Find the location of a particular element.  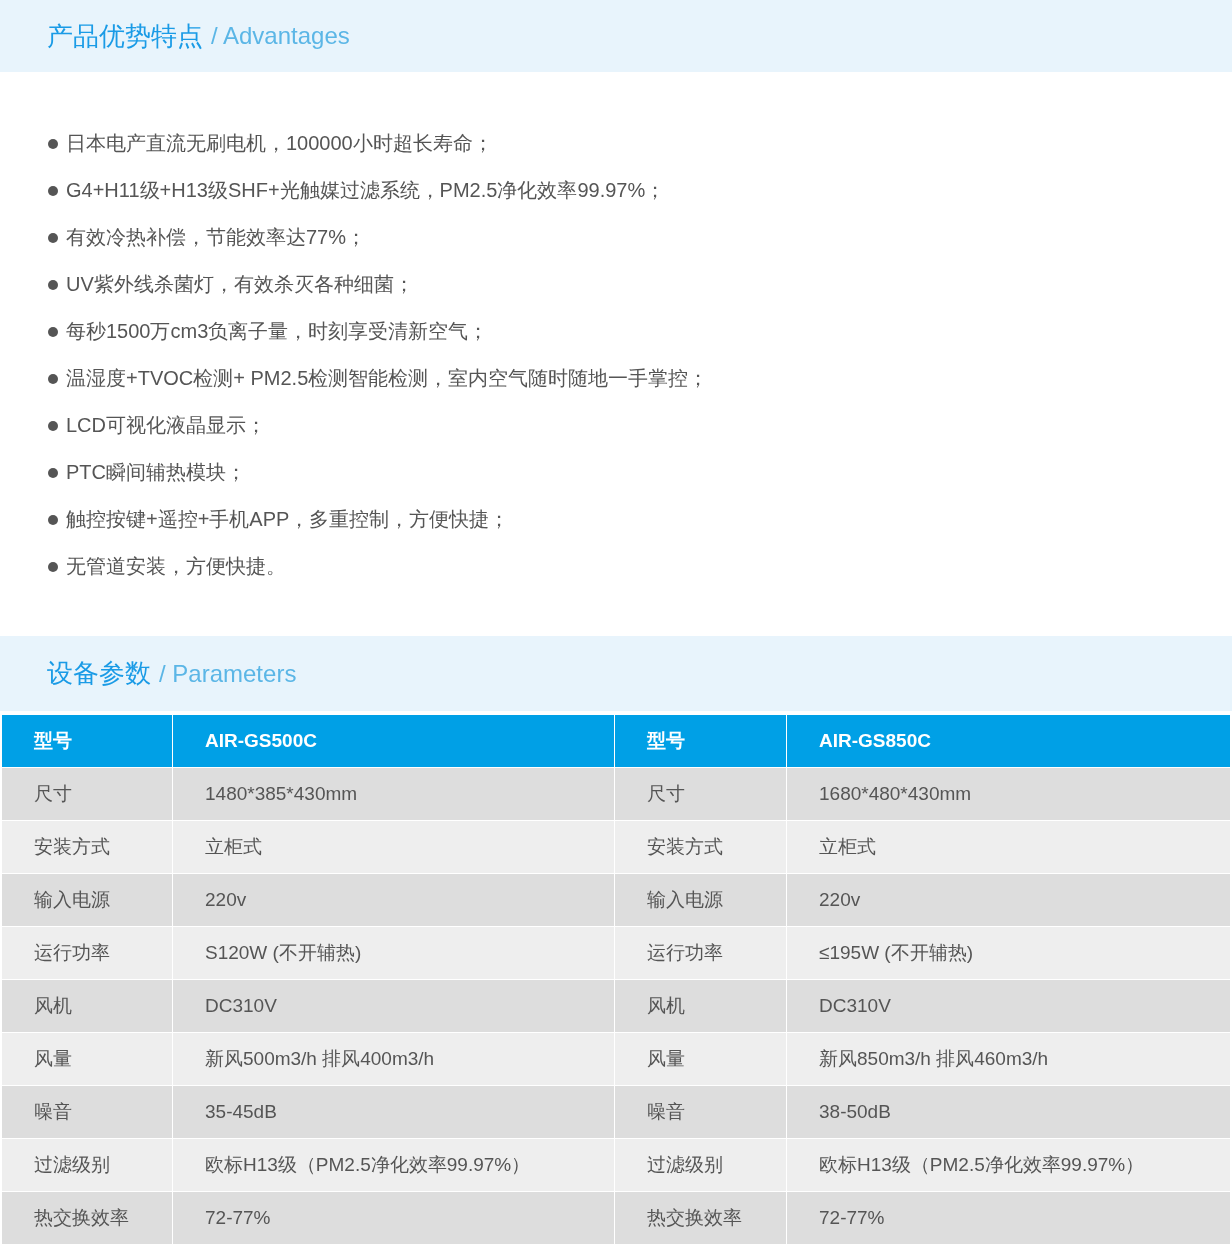

section-subtitle: / Advantages is located at coordinates (280, 36).